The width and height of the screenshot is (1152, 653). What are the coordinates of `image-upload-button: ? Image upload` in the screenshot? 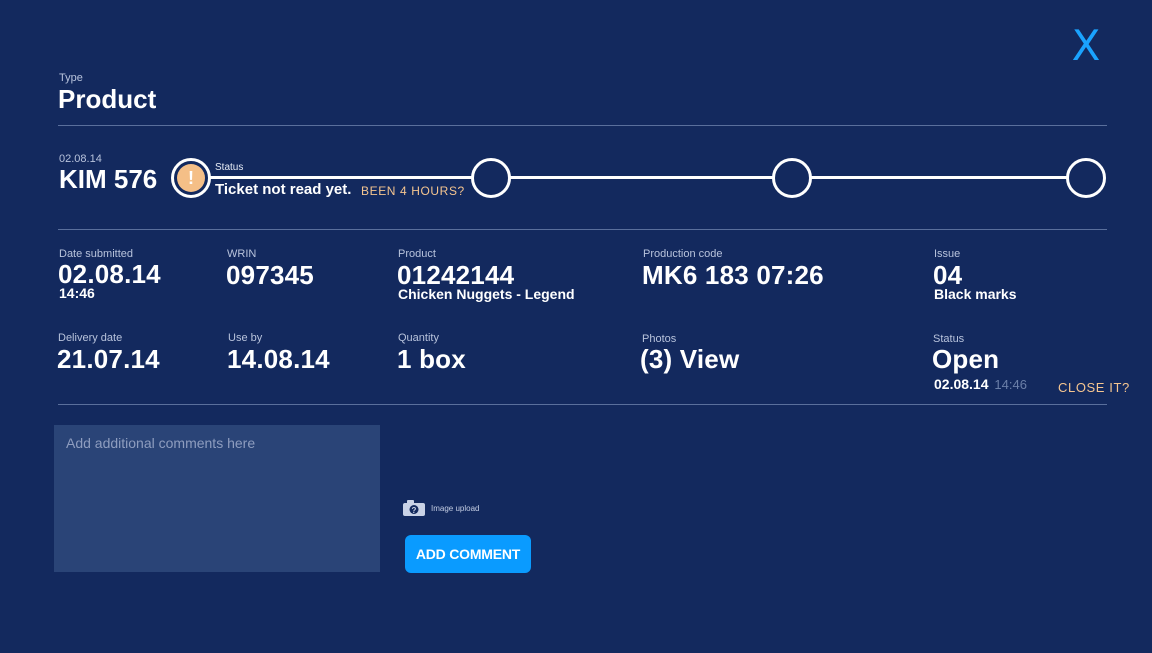 It's located at (441, 508).